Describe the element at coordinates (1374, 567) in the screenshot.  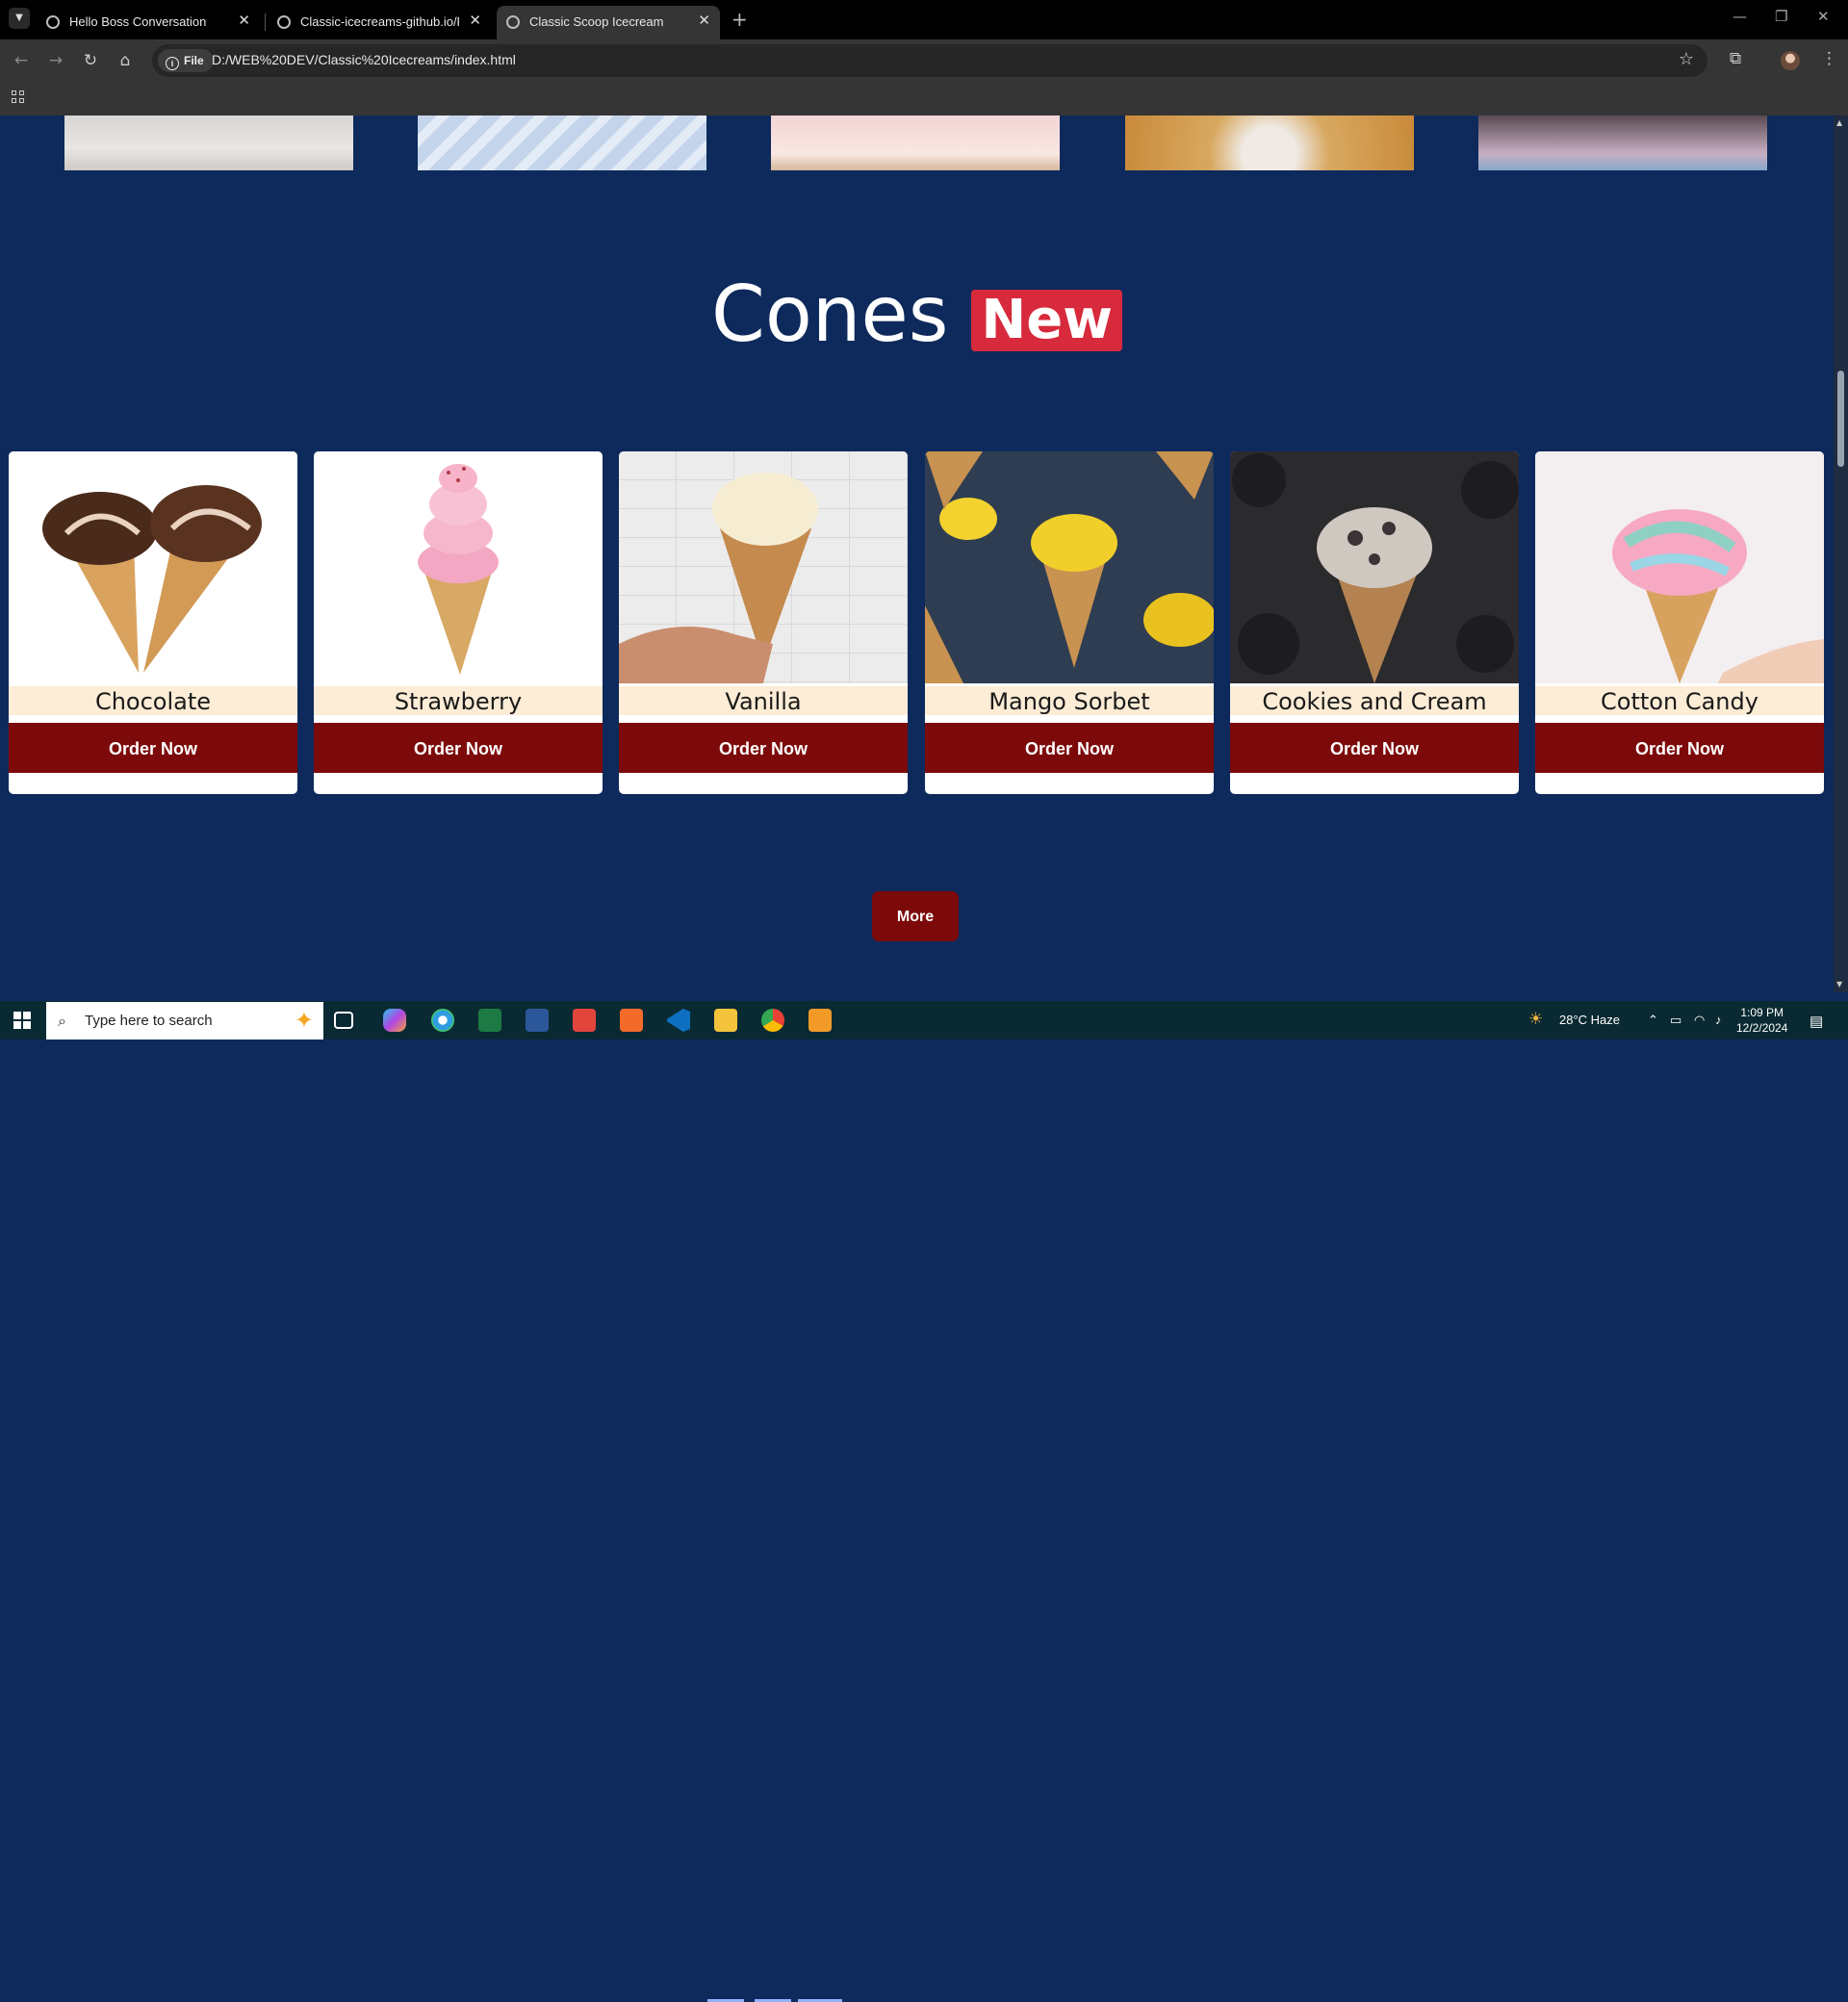
I see `cookies-and-cream-cone-image` at that location.